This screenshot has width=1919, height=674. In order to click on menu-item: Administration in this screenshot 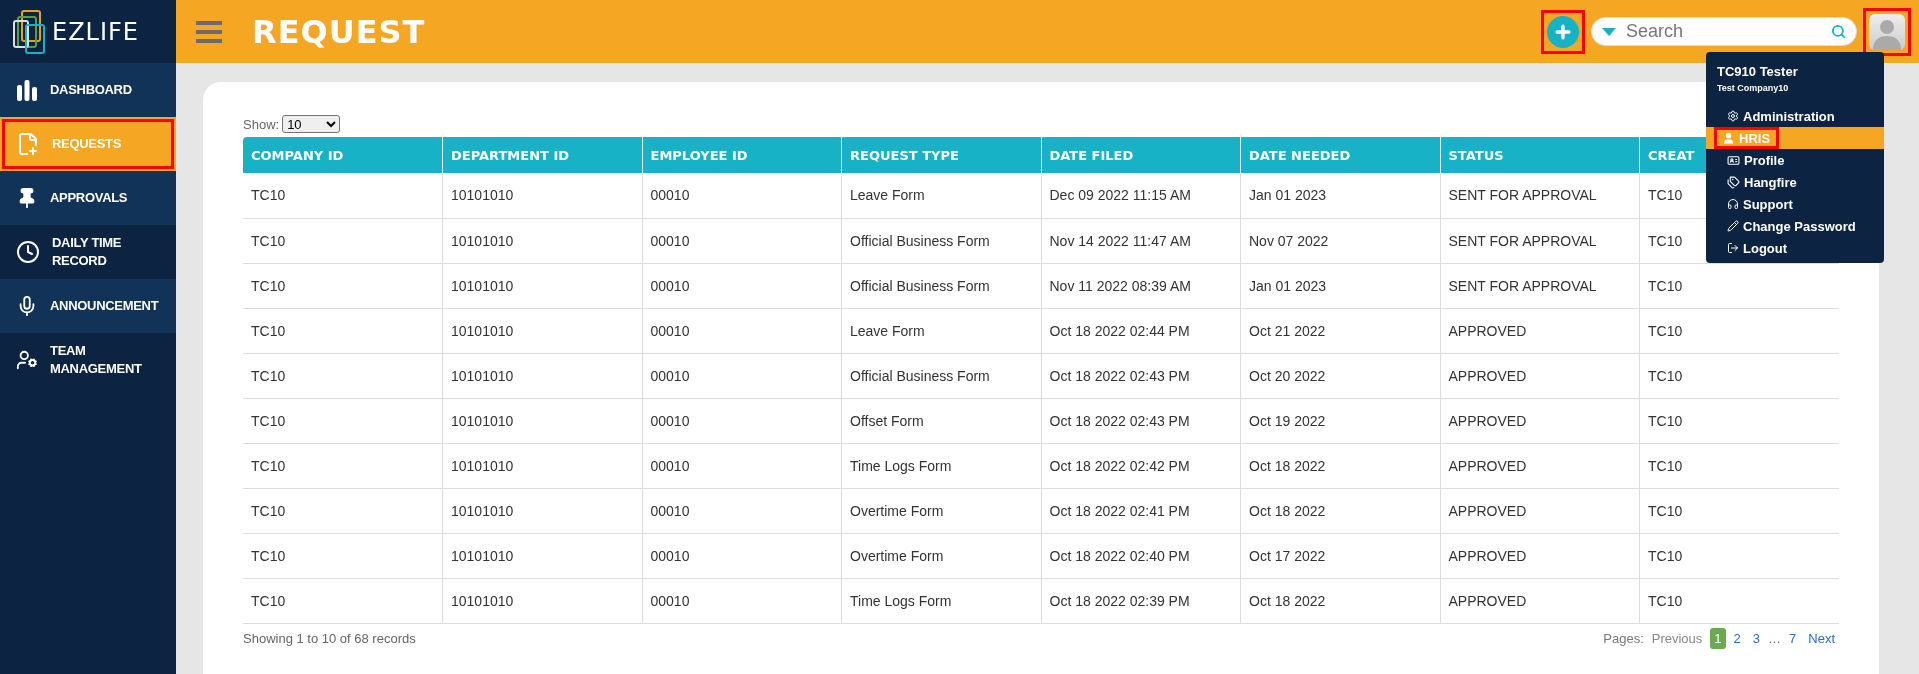, I will do `click(1795, 116)`.